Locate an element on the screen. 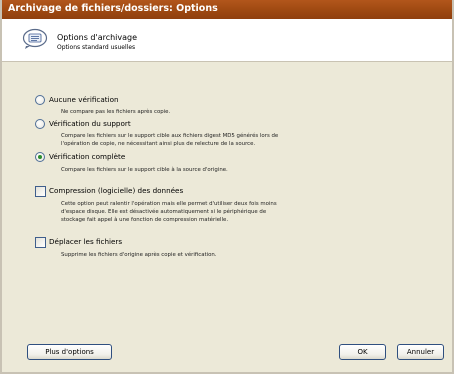 The height and width of the screenshot is (374, 454). ok-button: OK is located at coordinates (362, 352).